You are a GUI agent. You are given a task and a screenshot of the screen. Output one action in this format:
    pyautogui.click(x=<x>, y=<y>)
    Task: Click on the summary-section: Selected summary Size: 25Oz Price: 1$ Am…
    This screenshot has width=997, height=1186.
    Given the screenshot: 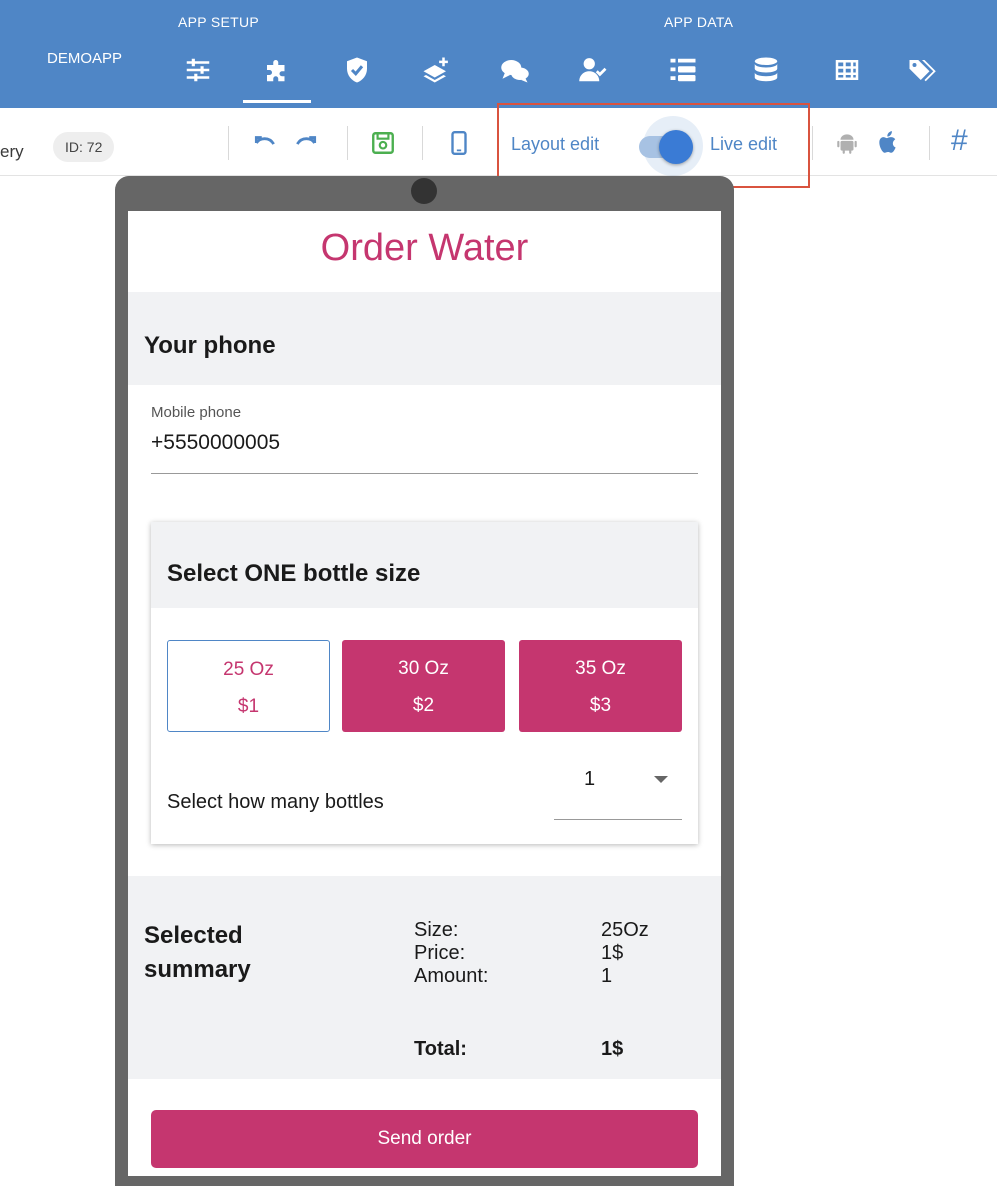 What is the action you would take?
    pyautogui.click(x=424, y=977)
    